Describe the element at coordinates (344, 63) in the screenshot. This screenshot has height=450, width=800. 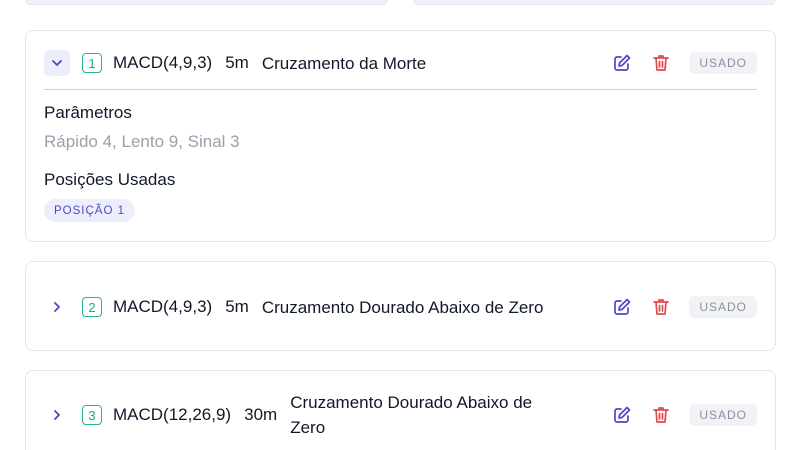
I see `signal-label: Cruzamento da Morte` at that location.